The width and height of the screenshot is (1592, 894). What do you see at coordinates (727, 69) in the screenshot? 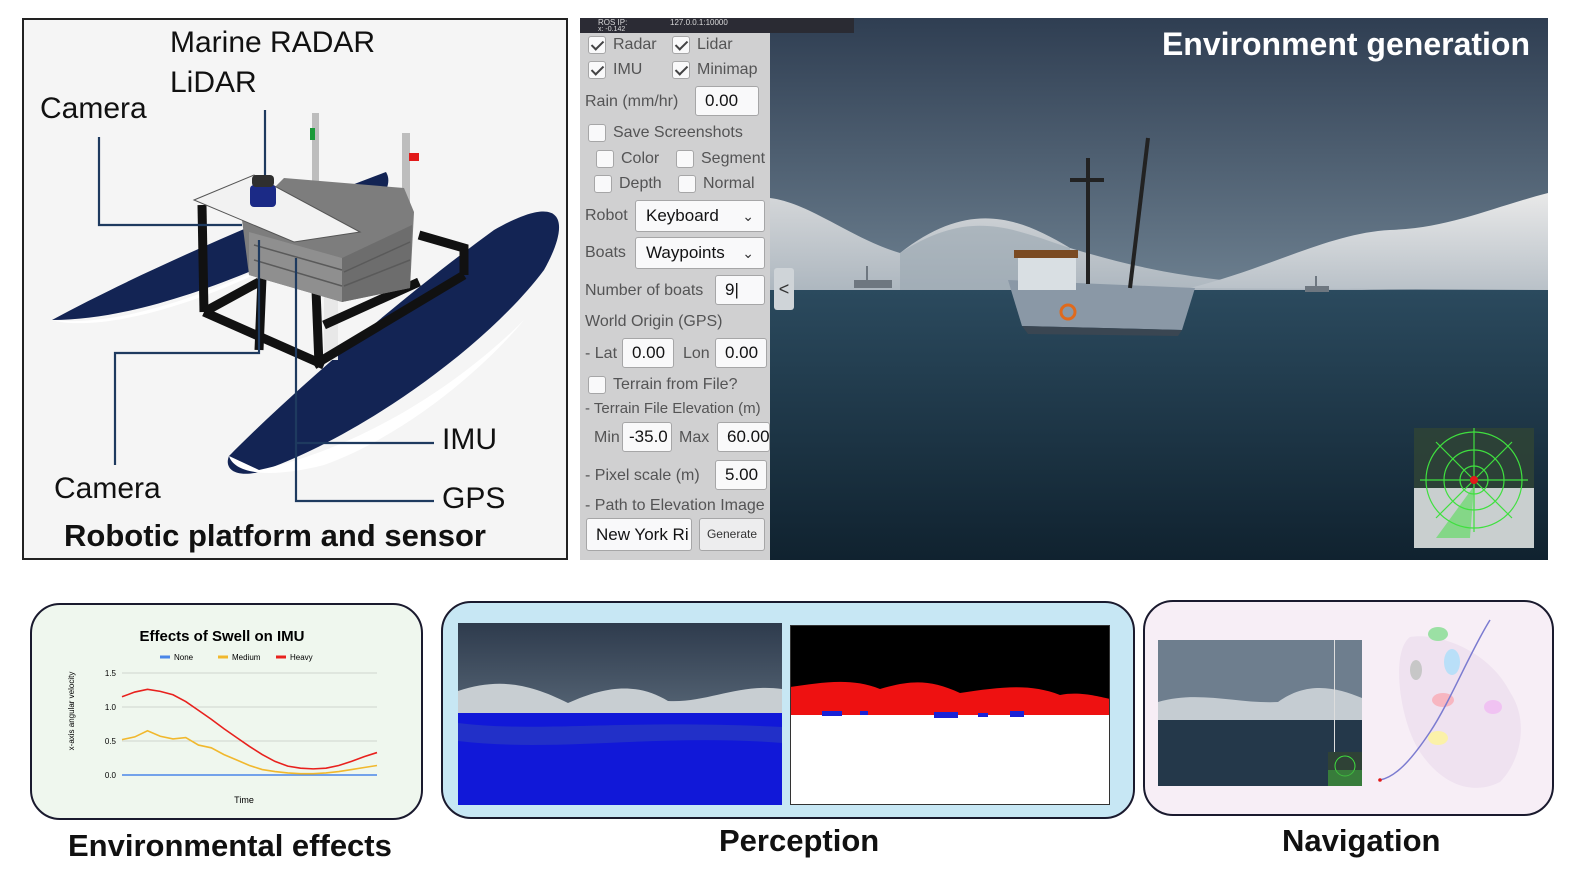
I see `minimap-checkbox-label: Minimap` at bounding box center [727, 69].